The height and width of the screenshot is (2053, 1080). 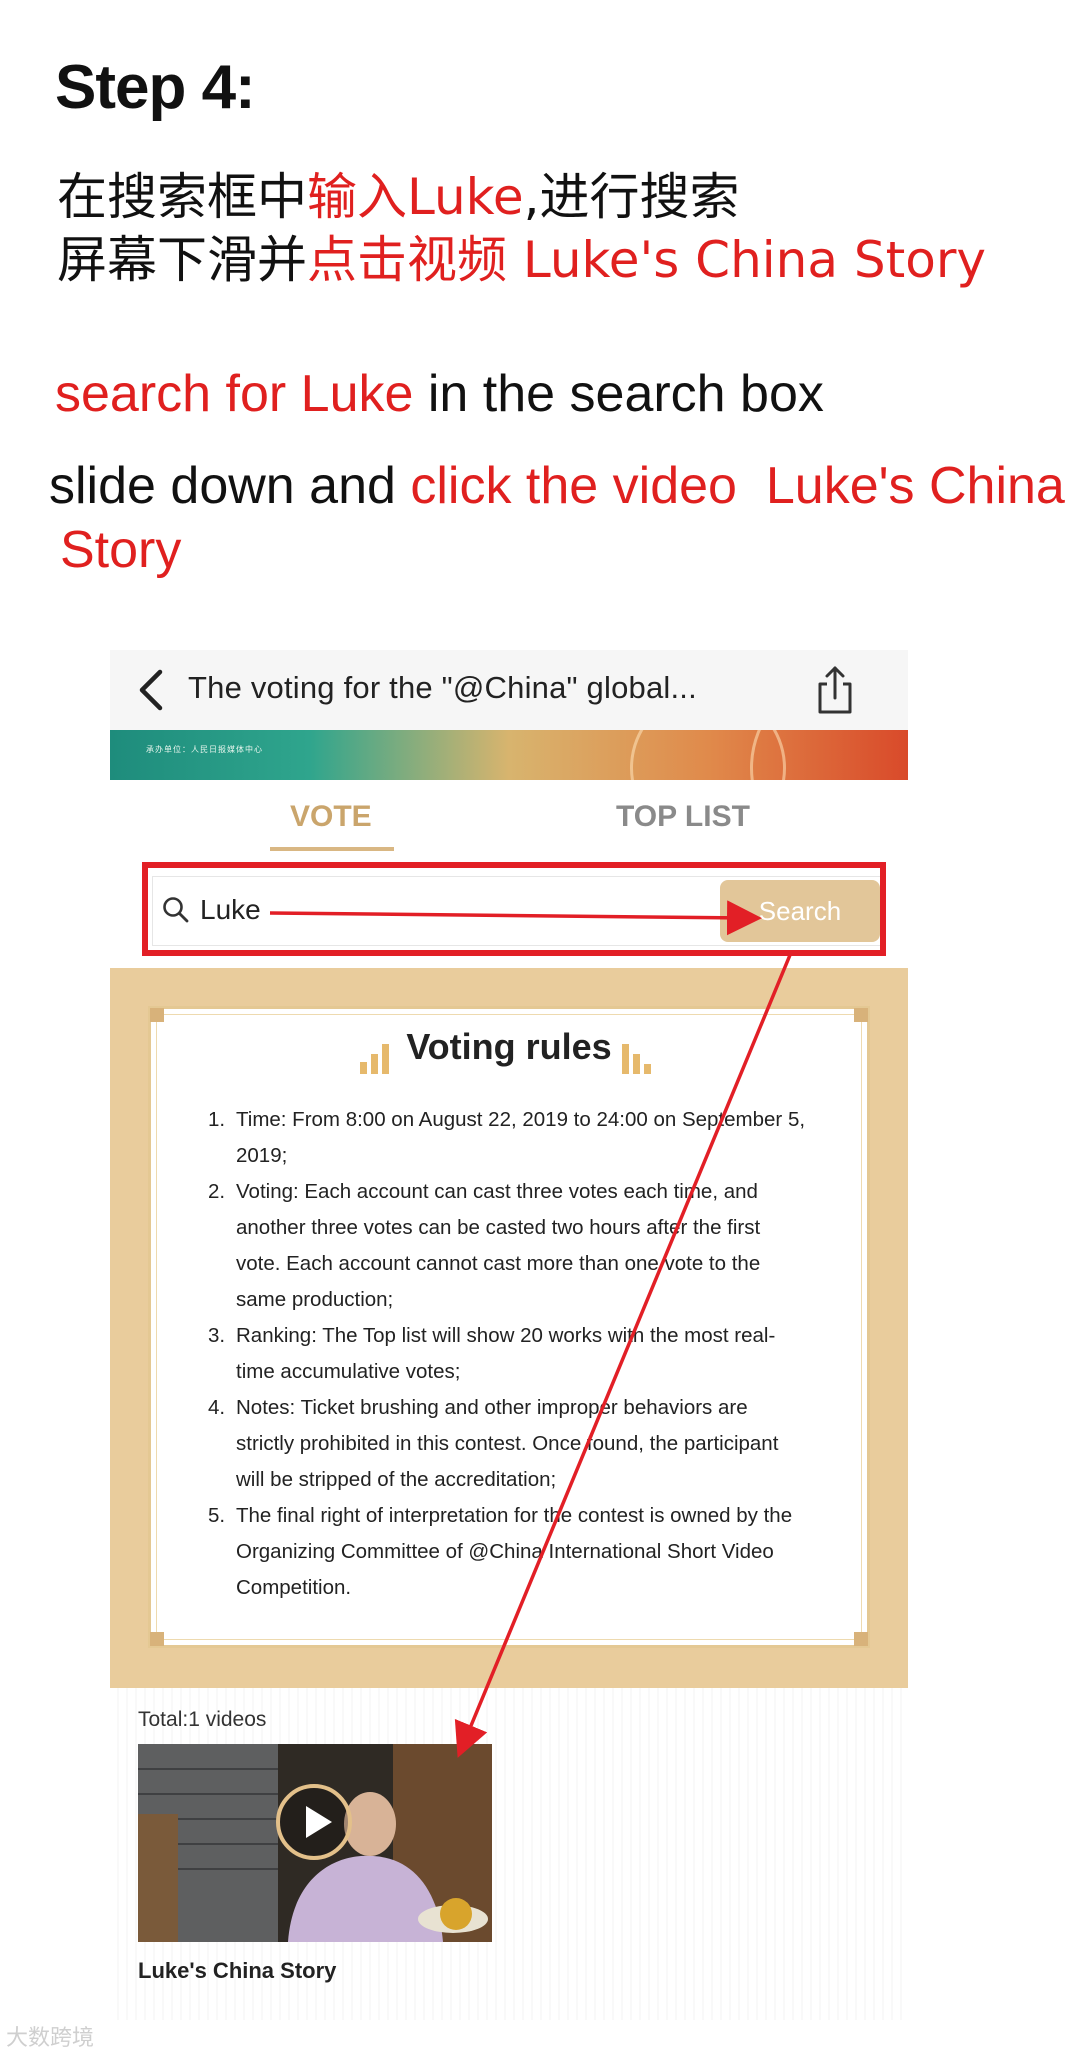 What do you see at coordinates (182, 197) in the screenshot?
I see `instruction-text: 在搜索框中` at bounding box center [182, 197].